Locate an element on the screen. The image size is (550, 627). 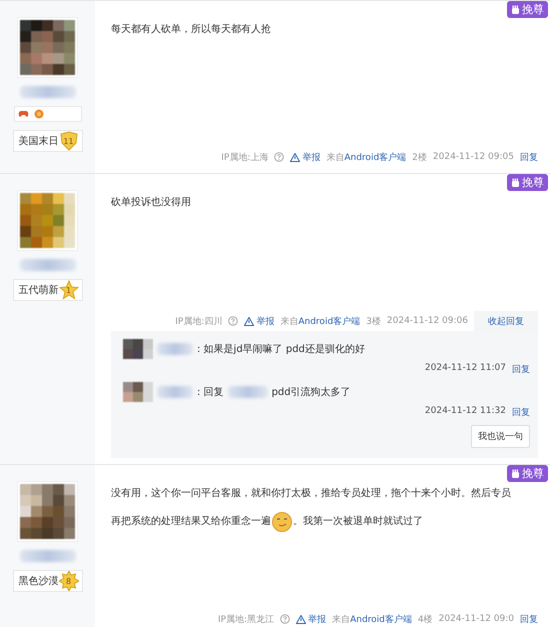
post-text: 再把系统的处理结果又给你重念一遍 is located at coordinates (191, 521).